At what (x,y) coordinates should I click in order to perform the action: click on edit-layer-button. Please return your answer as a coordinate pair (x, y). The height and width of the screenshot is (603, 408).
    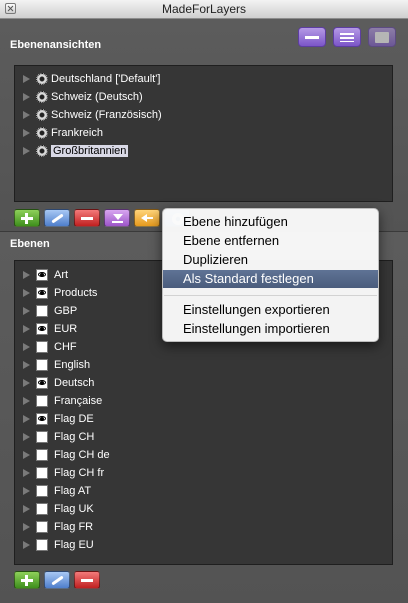
    Looking at the image, I should click on (57, 580).